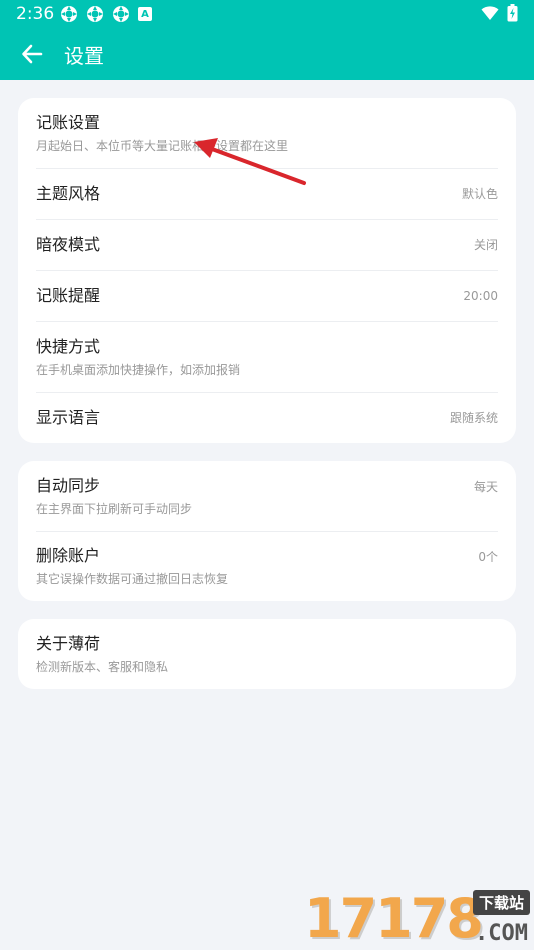 This screenshot has height=950, width=534. Describe the element at coordinates (68, 244) in the screenshot. I see `item-title: 暗夜模式` at that location.